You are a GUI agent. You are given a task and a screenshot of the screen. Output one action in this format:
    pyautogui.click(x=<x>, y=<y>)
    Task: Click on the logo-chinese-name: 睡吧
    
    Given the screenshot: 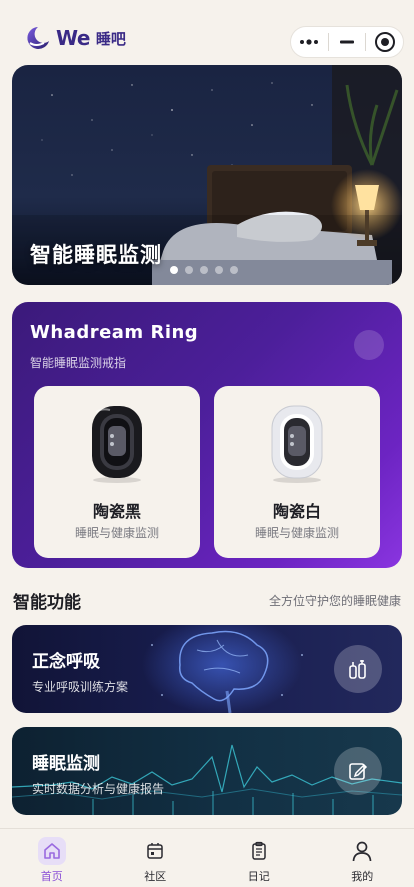 What is the action you would take?
    pyautogui.click(x=110, y=38)
    